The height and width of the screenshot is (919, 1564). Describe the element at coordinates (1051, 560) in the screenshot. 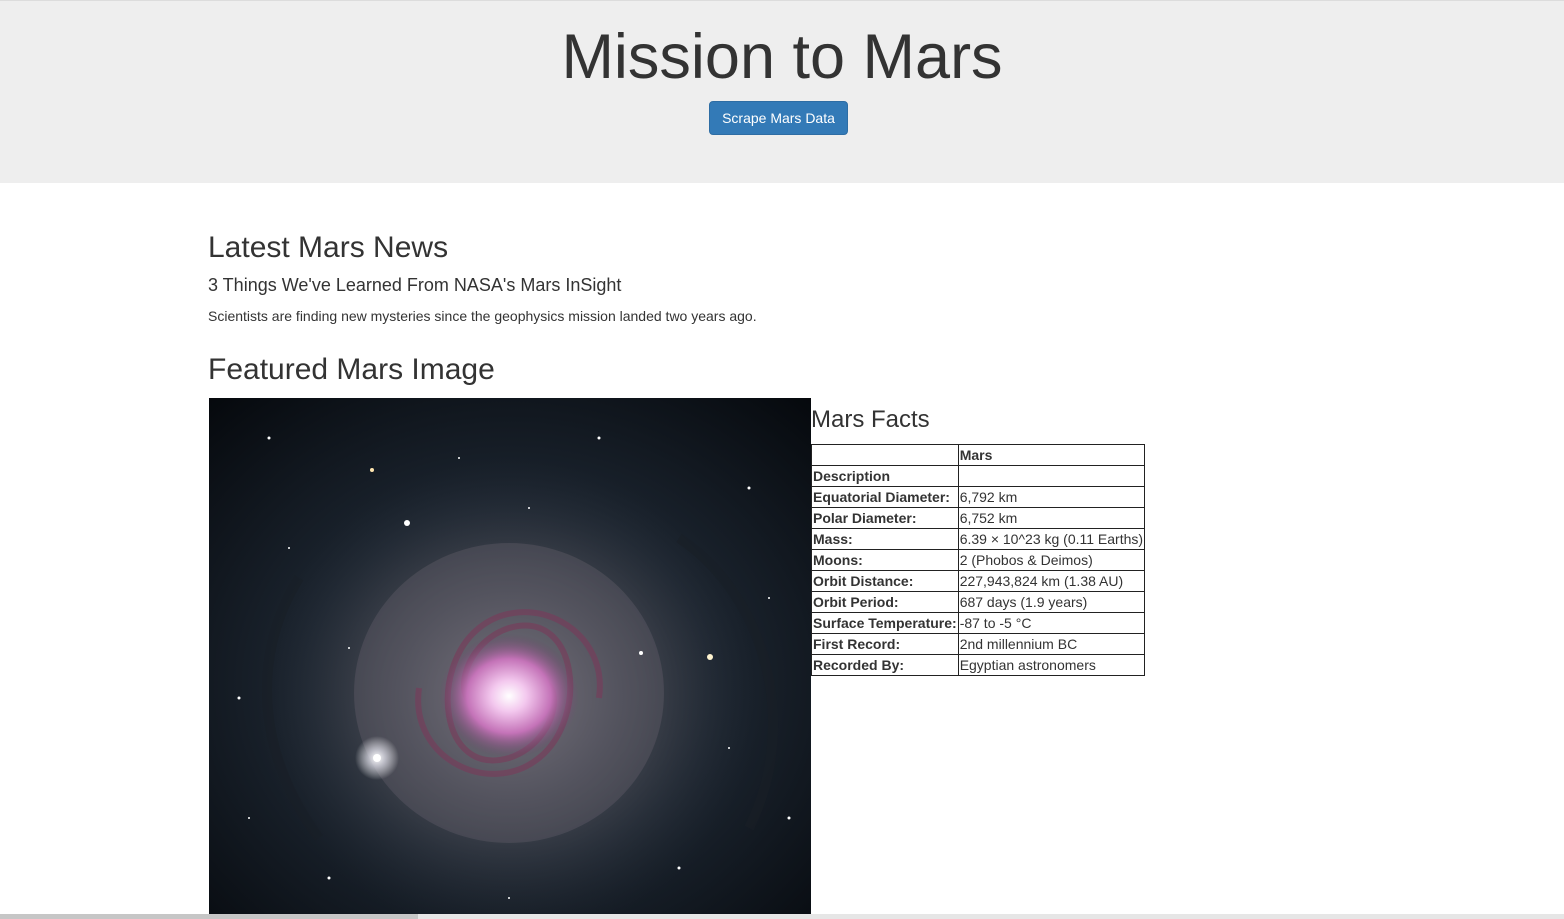

I see `row-value: 2 (Phobos & Deimos)` at that location.